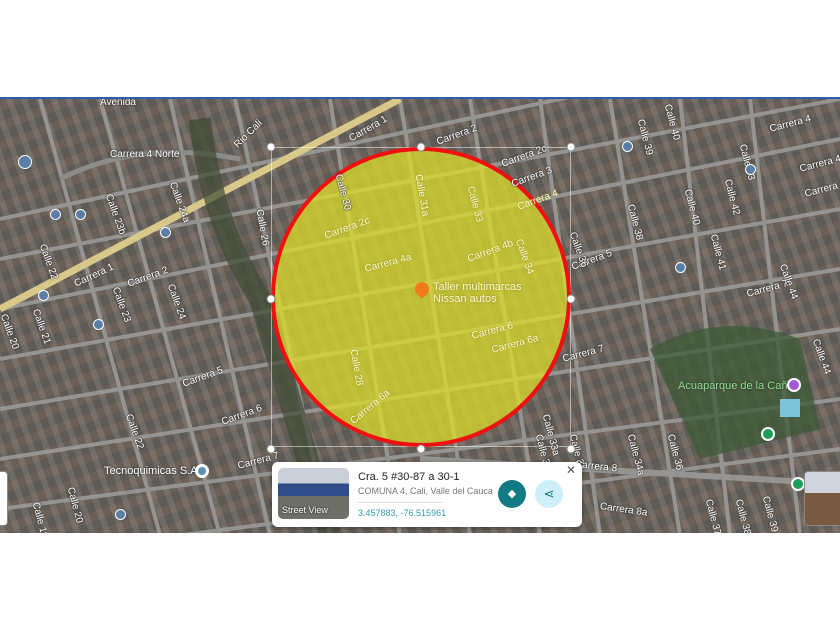 This screenshot has height=630, width=840. What do you see at coordinates (4, 498) in the screenshot?
I see `side-panel-toggle` at bounding box center [4, 498].